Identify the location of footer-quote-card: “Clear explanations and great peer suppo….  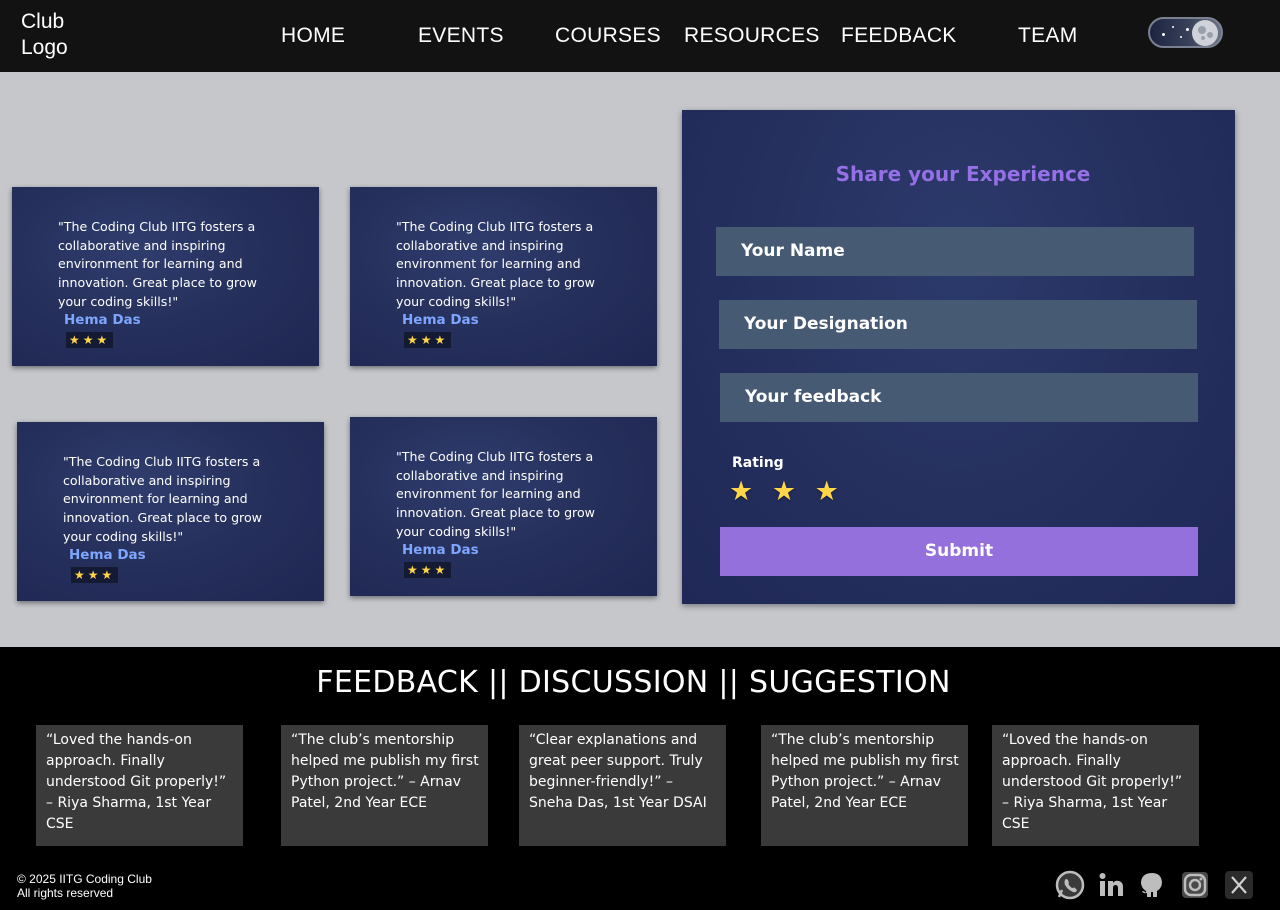
(622, 785).